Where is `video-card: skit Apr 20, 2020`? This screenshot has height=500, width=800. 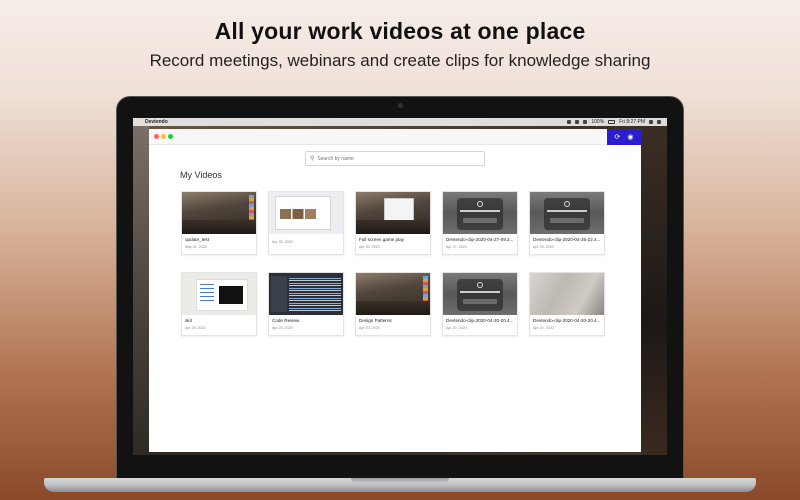 video-card: skit Apr 20, 2020 is located at coordinates (219, 304).